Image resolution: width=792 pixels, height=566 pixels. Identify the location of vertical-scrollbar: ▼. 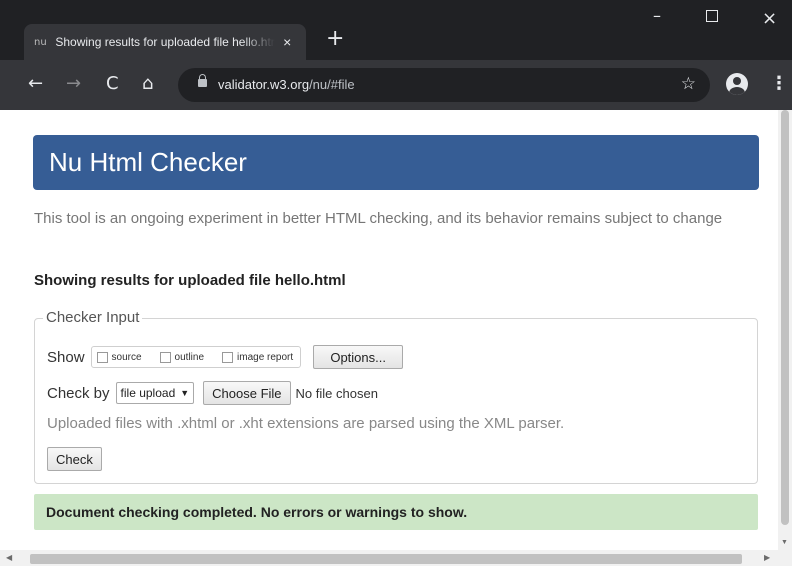
(785, 330).